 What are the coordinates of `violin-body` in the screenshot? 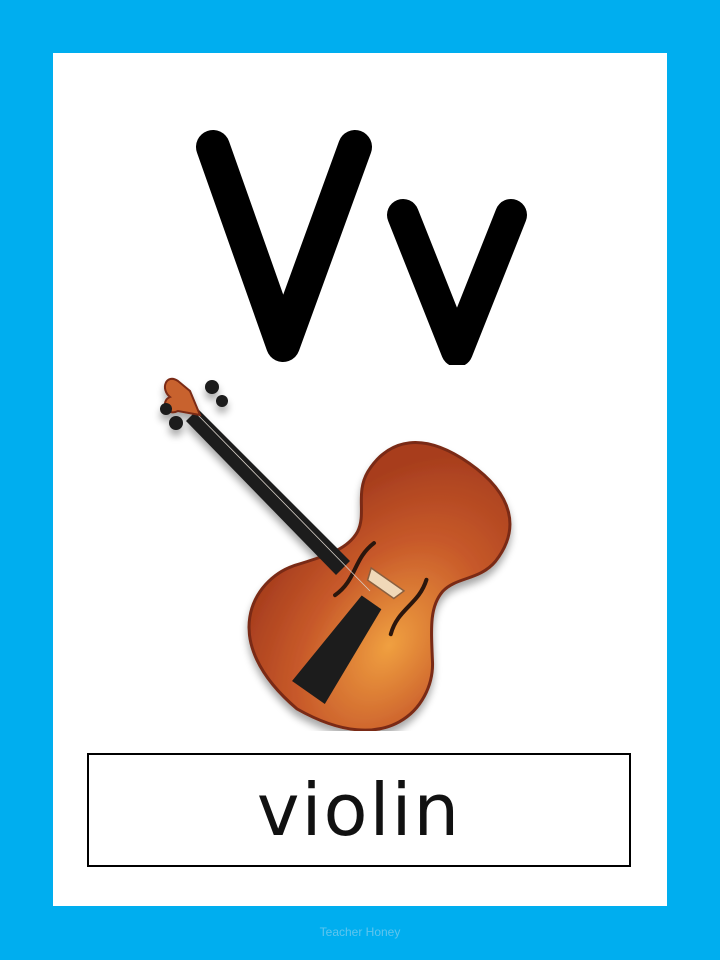 It's located at (379, 586).